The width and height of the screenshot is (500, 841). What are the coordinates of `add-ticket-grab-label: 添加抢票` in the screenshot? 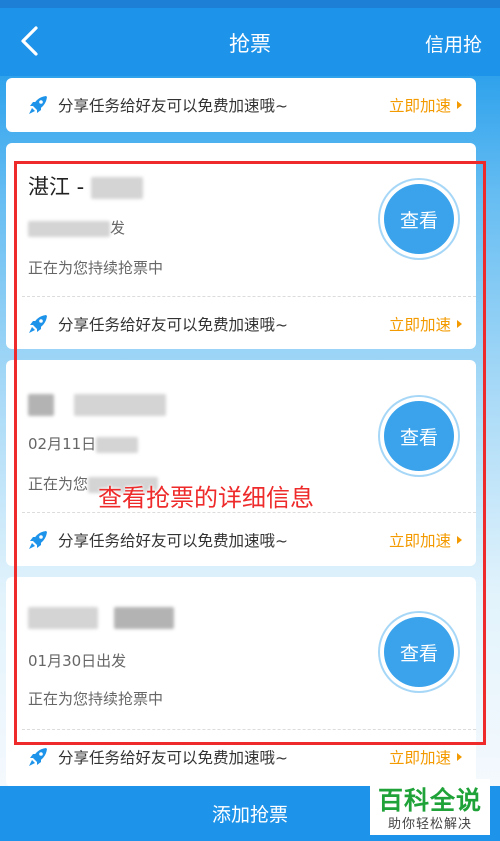 It's located at (249, 815).